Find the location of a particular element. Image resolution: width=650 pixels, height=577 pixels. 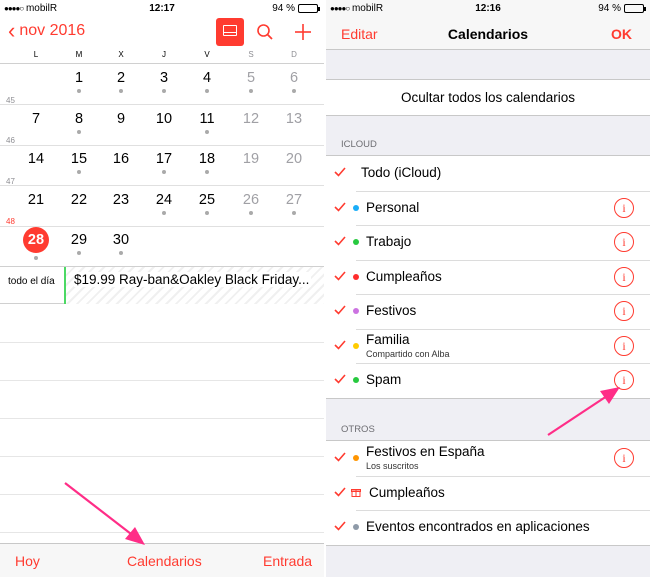

day-cell: 6 is located at coordinates (294, 81).